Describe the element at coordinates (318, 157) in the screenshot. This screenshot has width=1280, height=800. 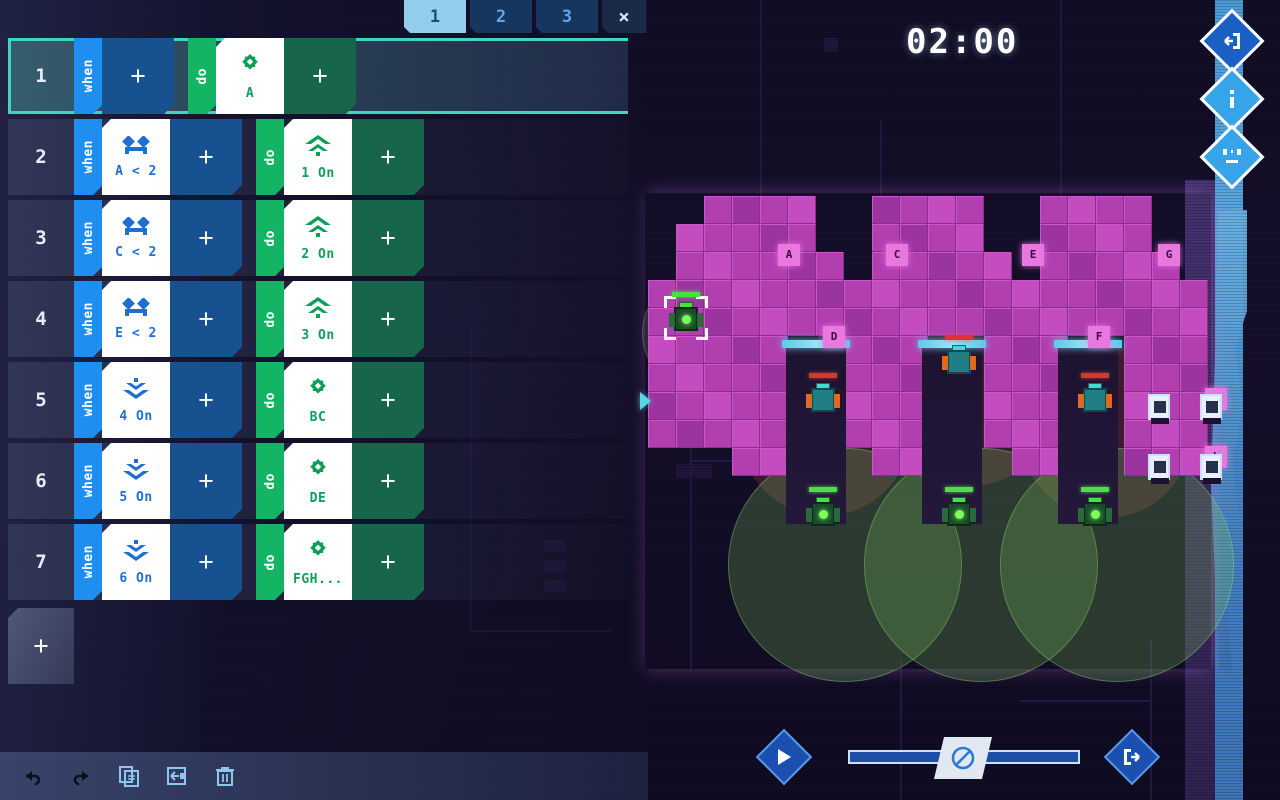
I see `do-action-card: 1 On` at that location.